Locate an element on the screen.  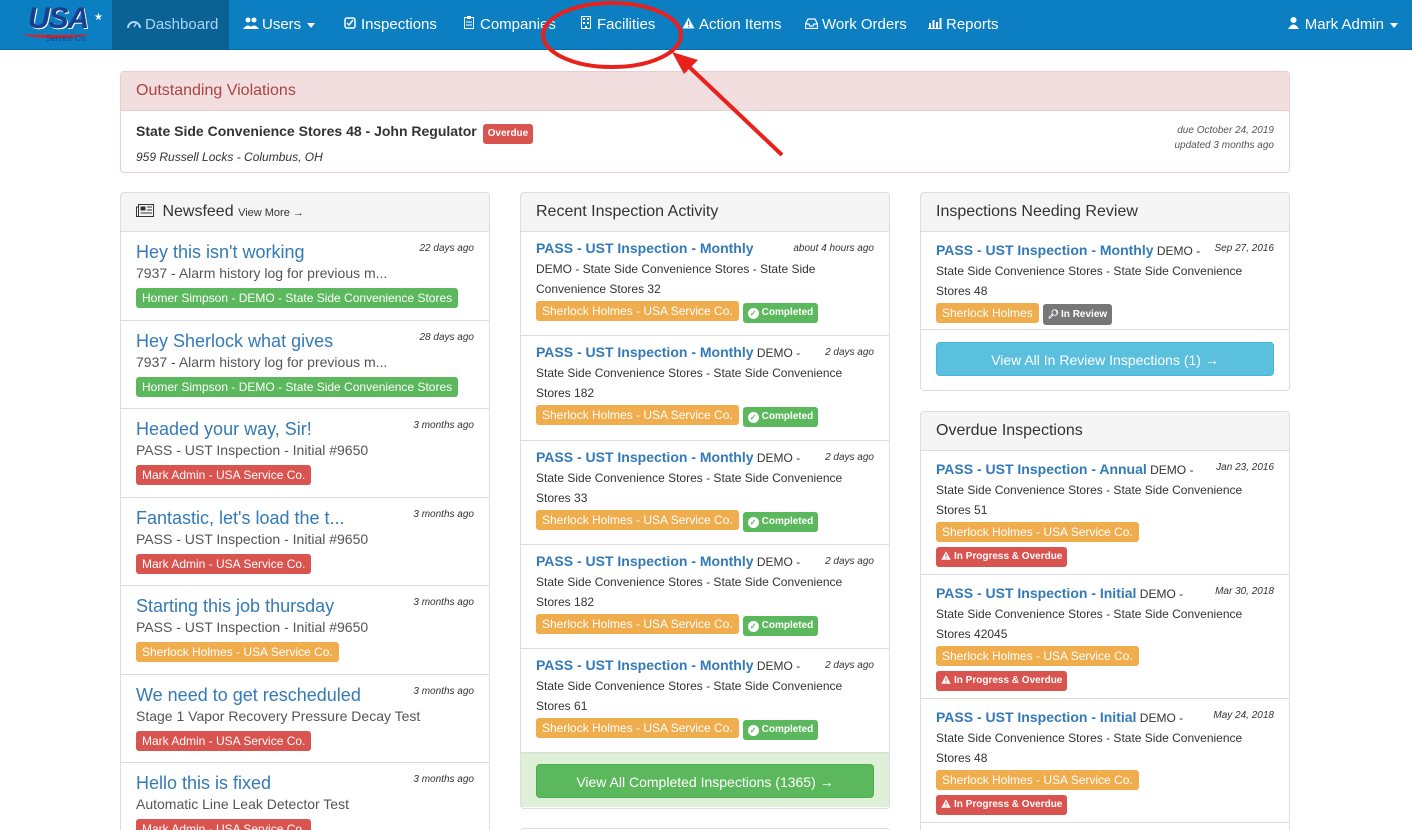
overdue-badge: Overdue is located at coordinates (508, 134).